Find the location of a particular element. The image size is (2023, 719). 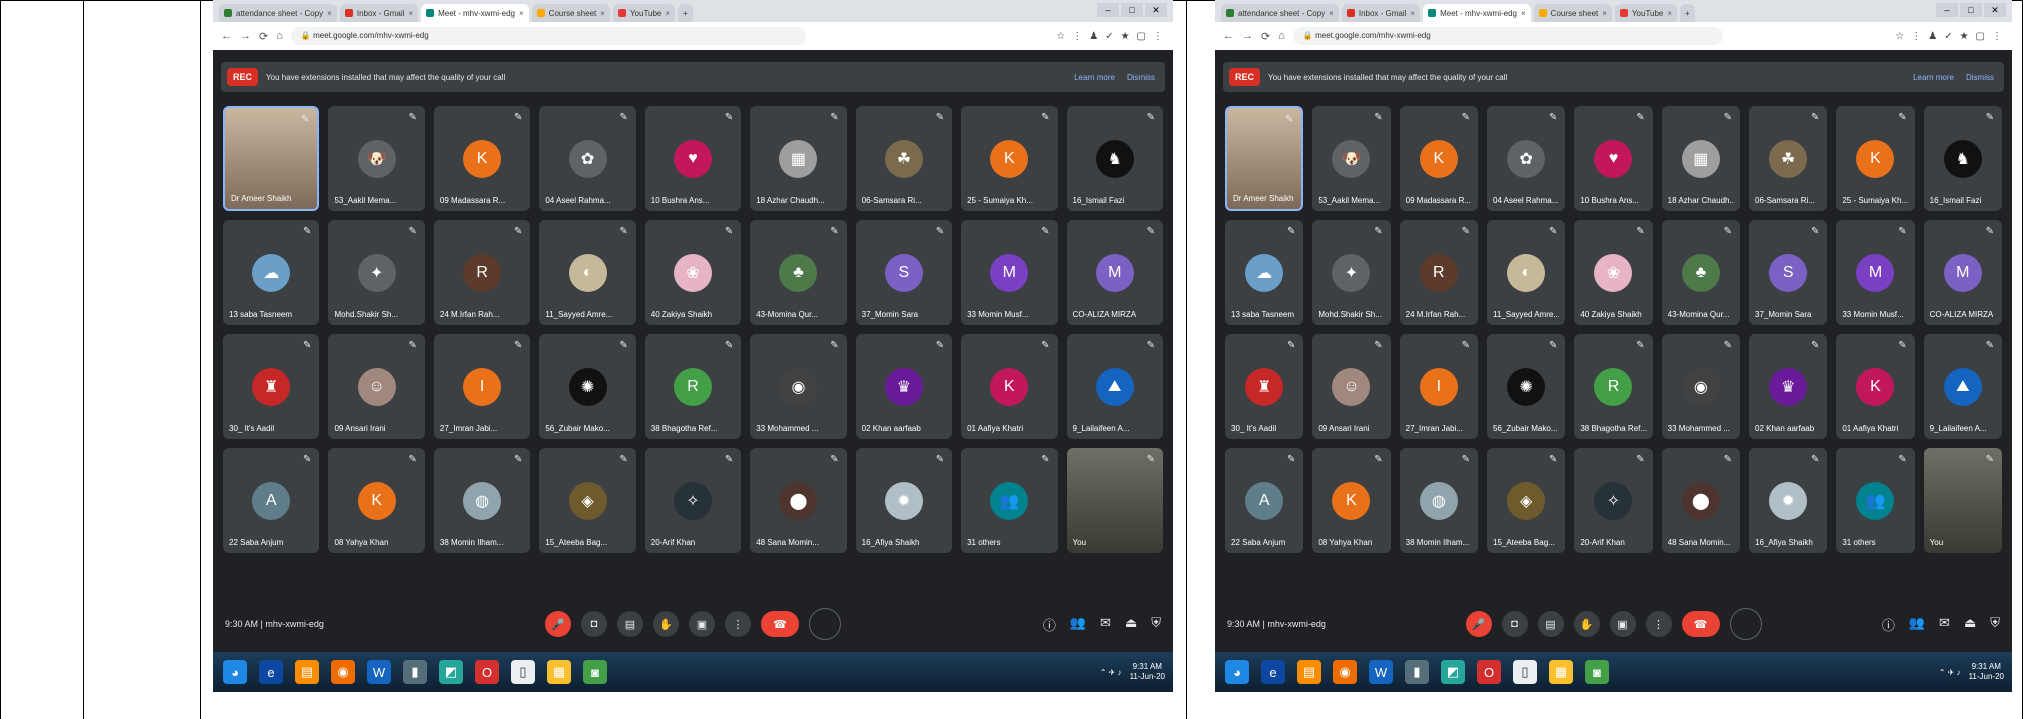

extension-icon: ✓ is located at coordinates (1109, 36).